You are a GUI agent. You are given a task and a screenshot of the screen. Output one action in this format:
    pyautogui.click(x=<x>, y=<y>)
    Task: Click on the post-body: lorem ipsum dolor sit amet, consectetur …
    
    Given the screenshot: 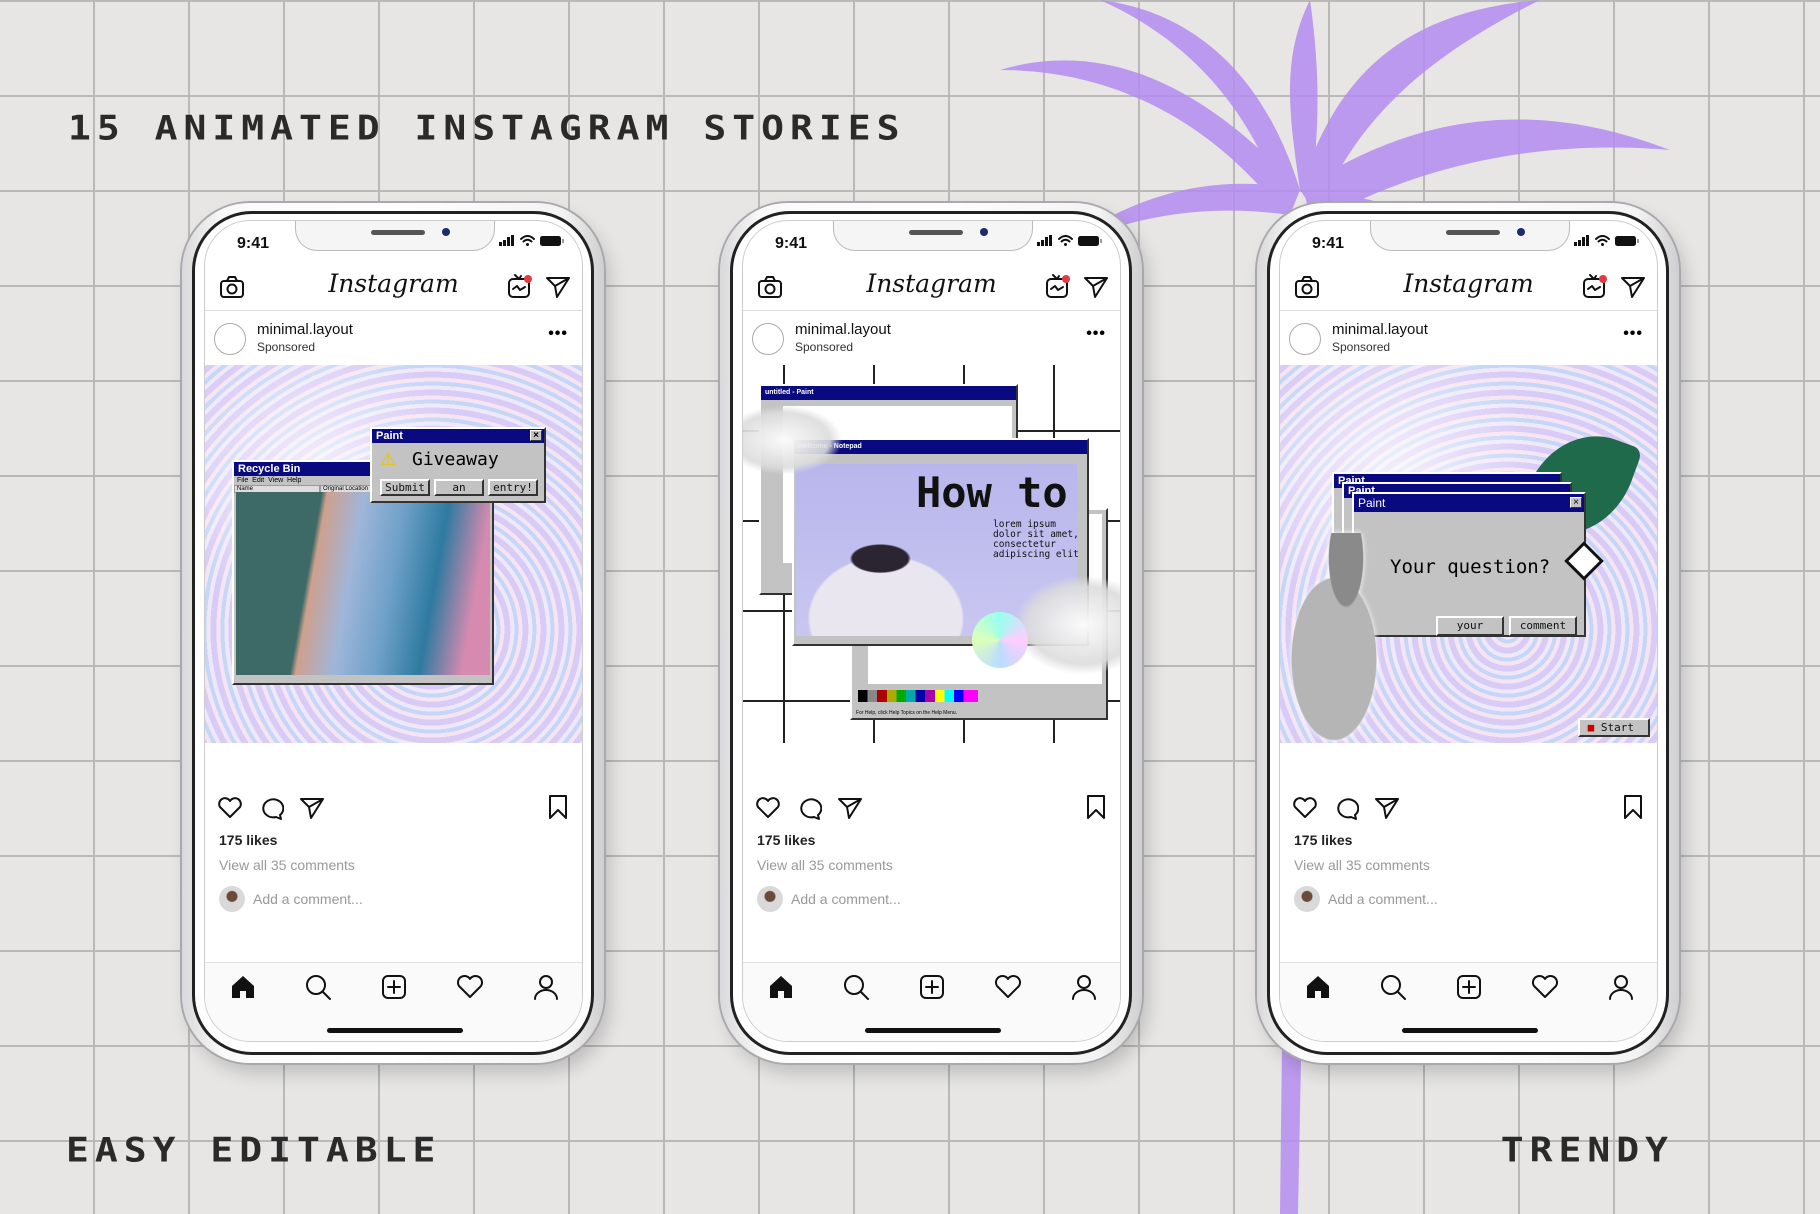 What is the action you would take?
    pyautogui.click(x=1036, y=539)
    